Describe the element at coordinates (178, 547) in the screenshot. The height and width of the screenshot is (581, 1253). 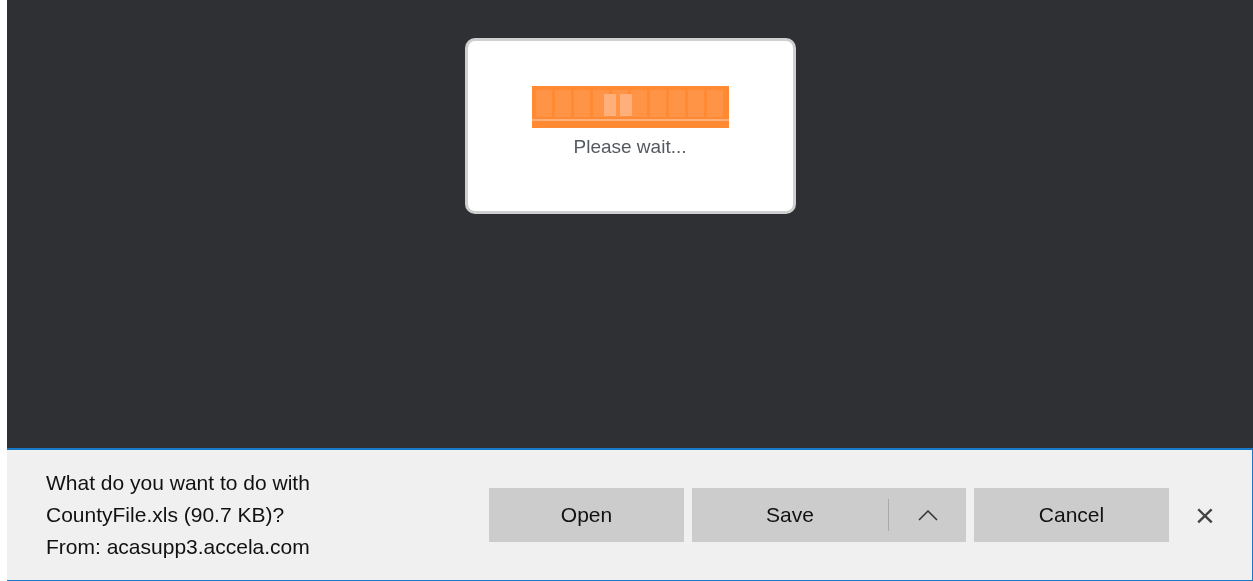
I see `download-prompt-line: From: acasupp3.accela.com` at that location.